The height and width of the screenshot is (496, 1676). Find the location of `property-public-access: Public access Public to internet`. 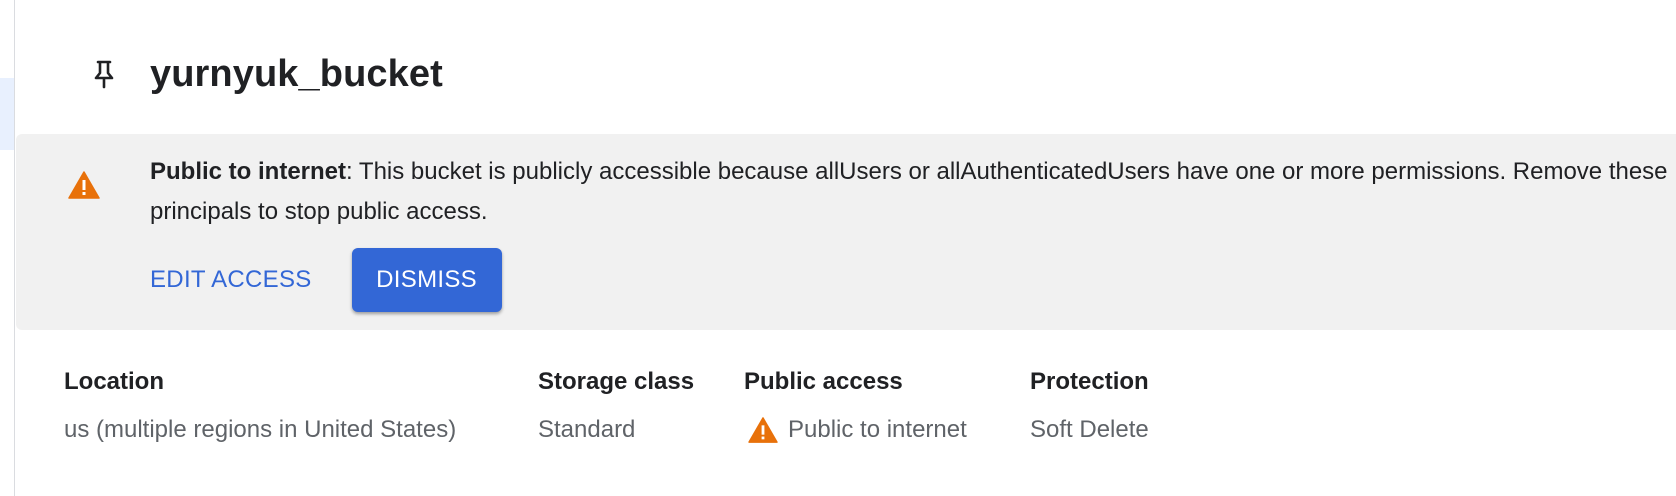

property-public-access: Public access Public to internet is located at coordinates (887, 406).